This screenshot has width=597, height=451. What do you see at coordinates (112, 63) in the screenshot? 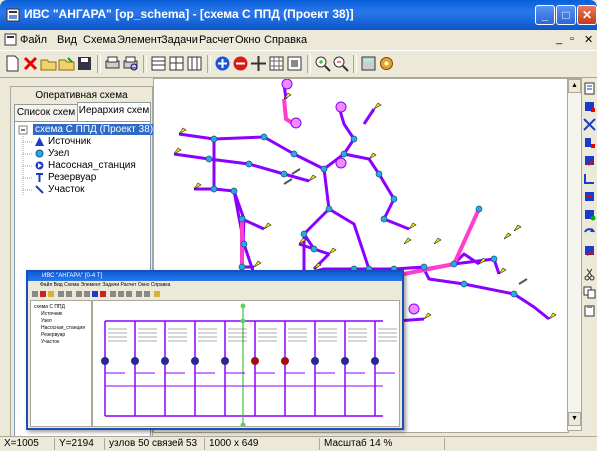
I see `print-icon` at bounding box center [112, 63].